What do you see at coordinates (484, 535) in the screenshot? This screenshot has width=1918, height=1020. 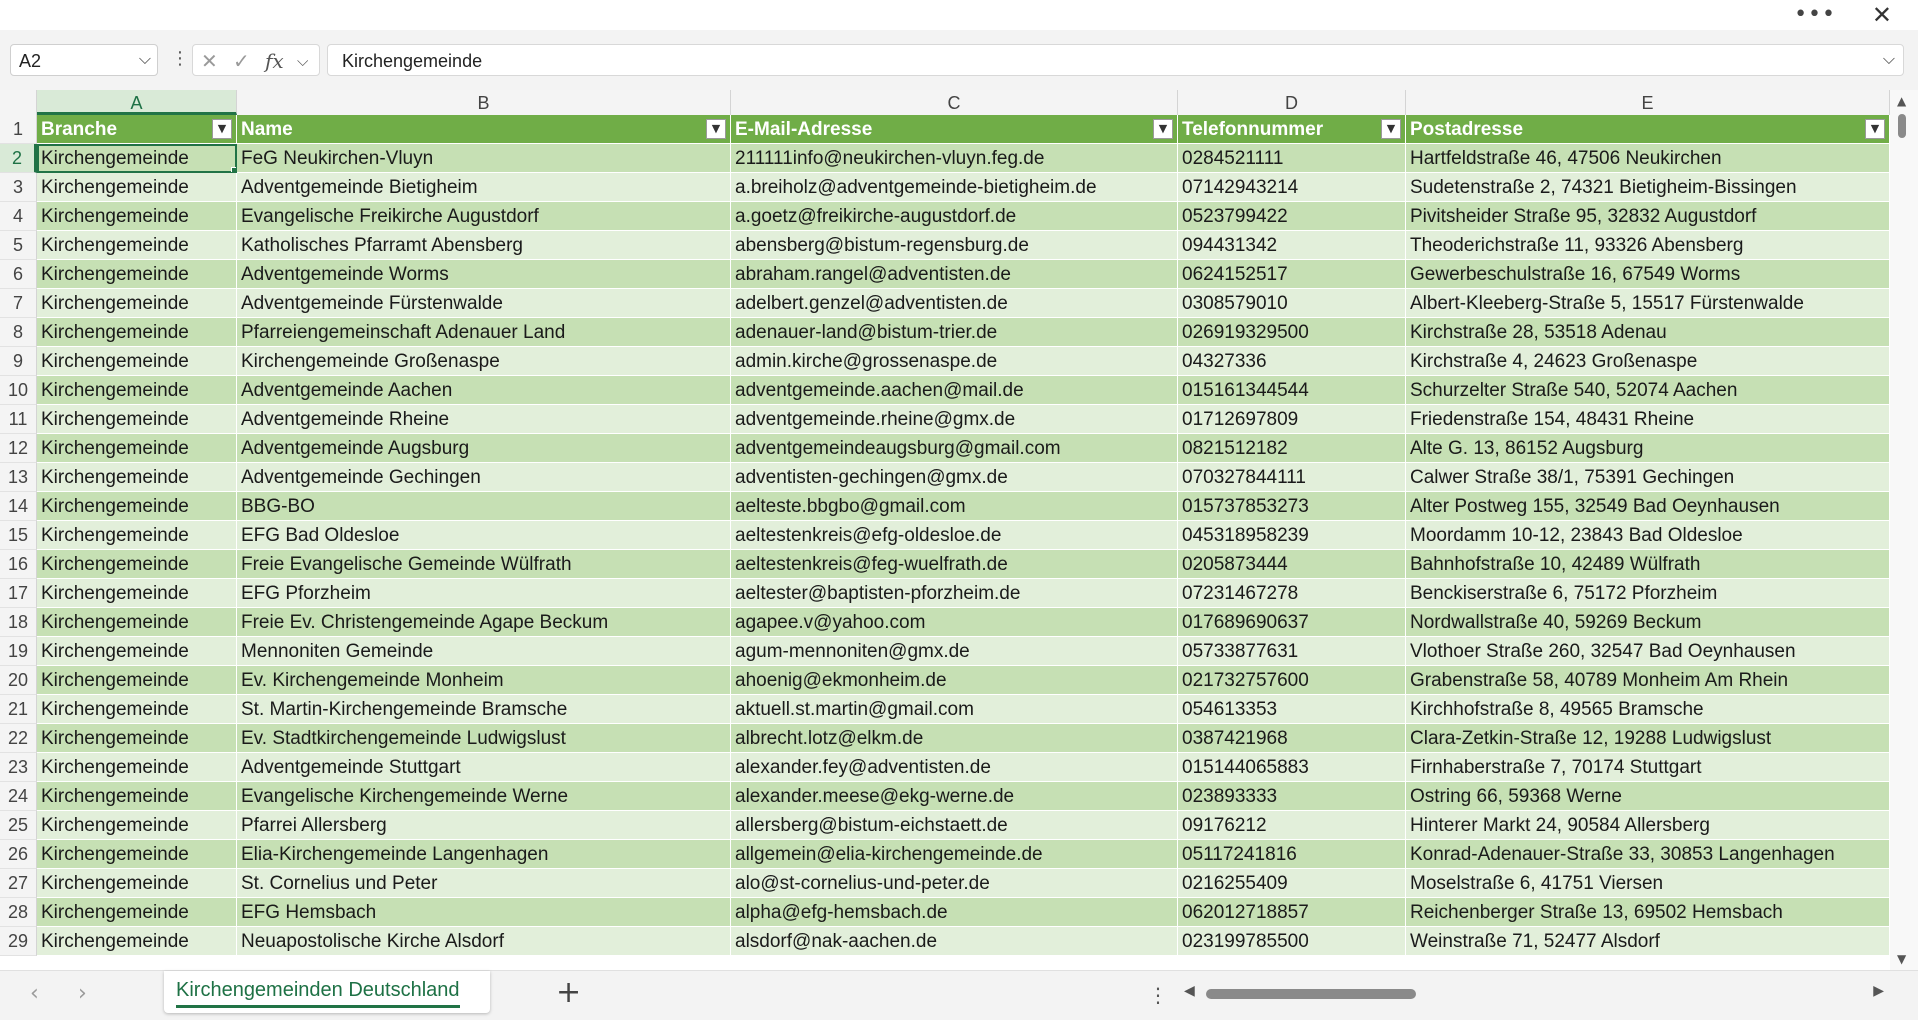 I see `cell-name: EFG Bad Oldesloe` at bounding box center [484, 535].